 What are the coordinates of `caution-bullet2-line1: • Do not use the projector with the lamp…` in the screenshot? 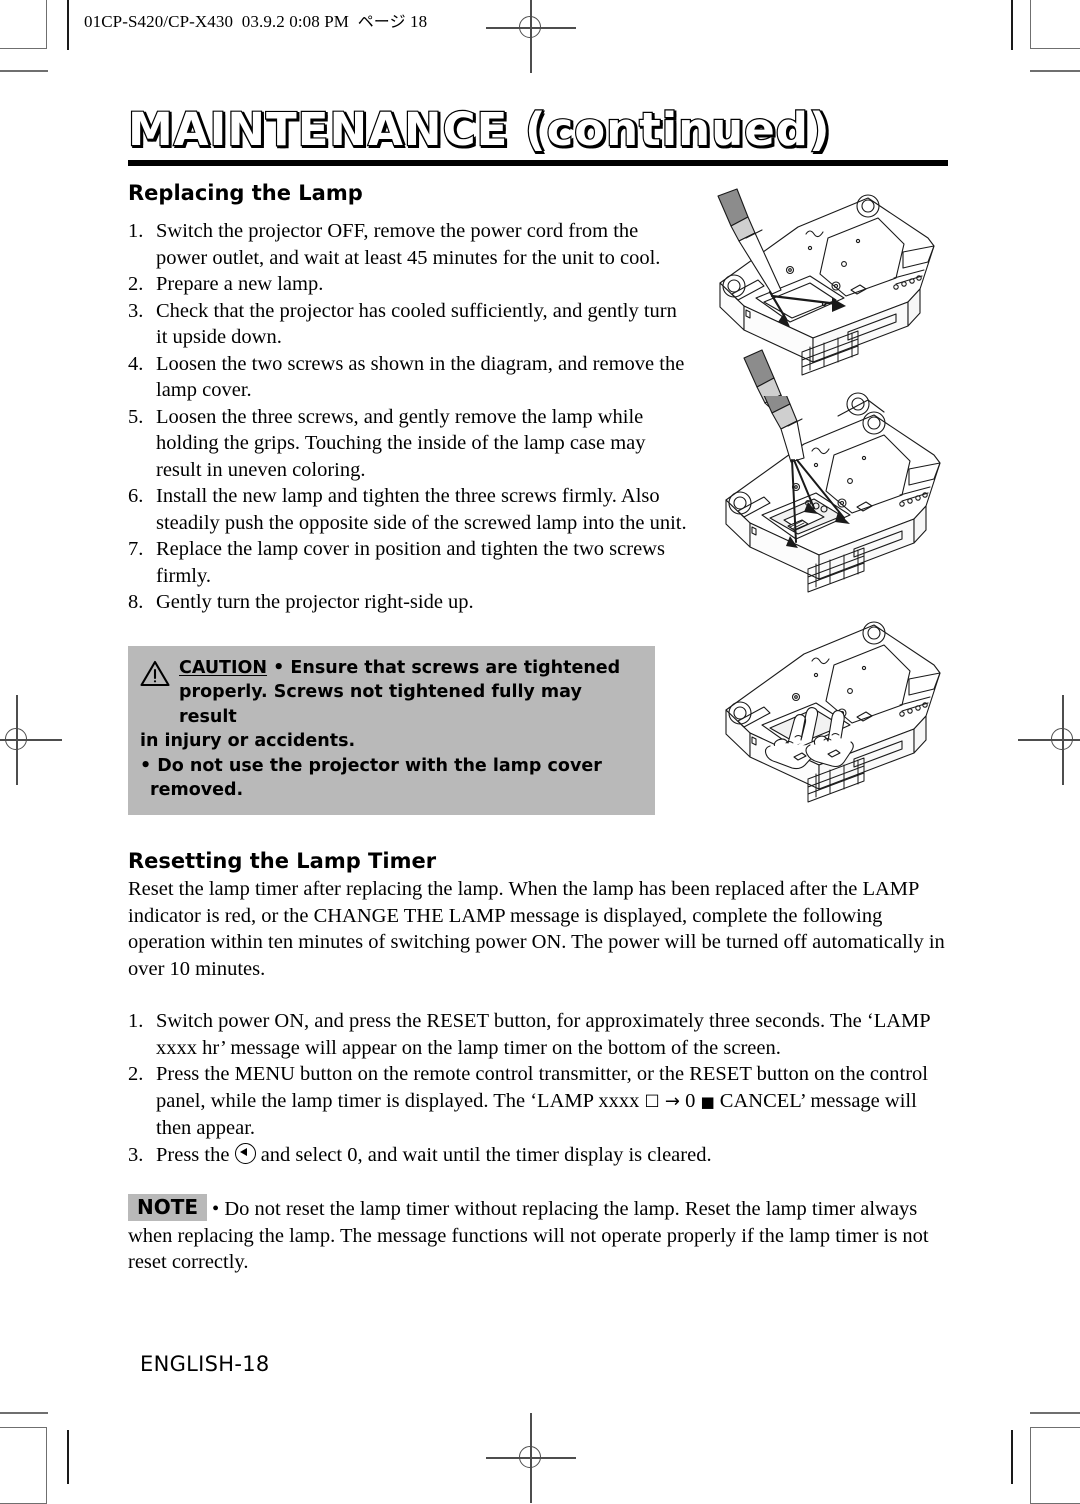 It's located at (371, 765).